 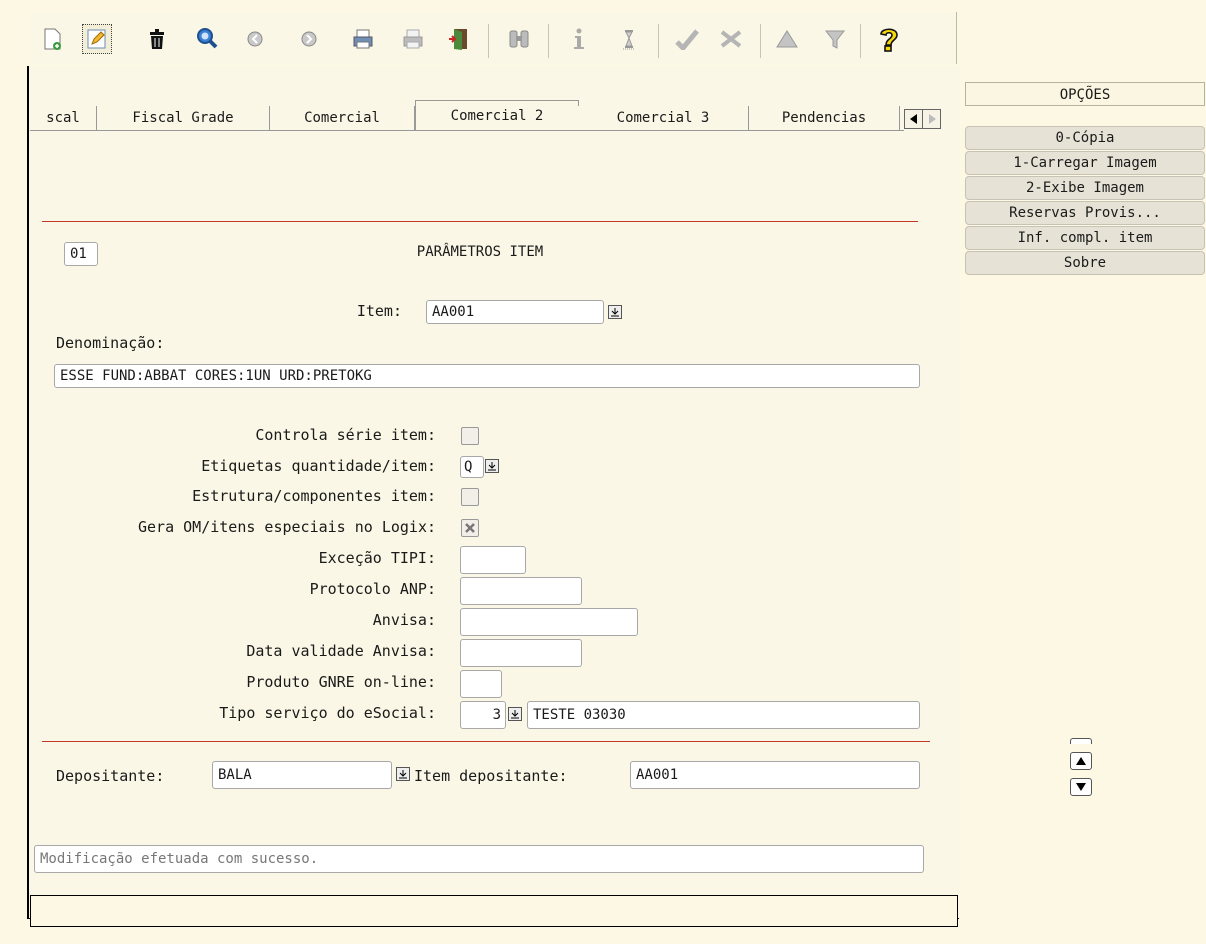 I want to click on section-title: PARÂMETROS ITEM, so click(x=480, y=252).